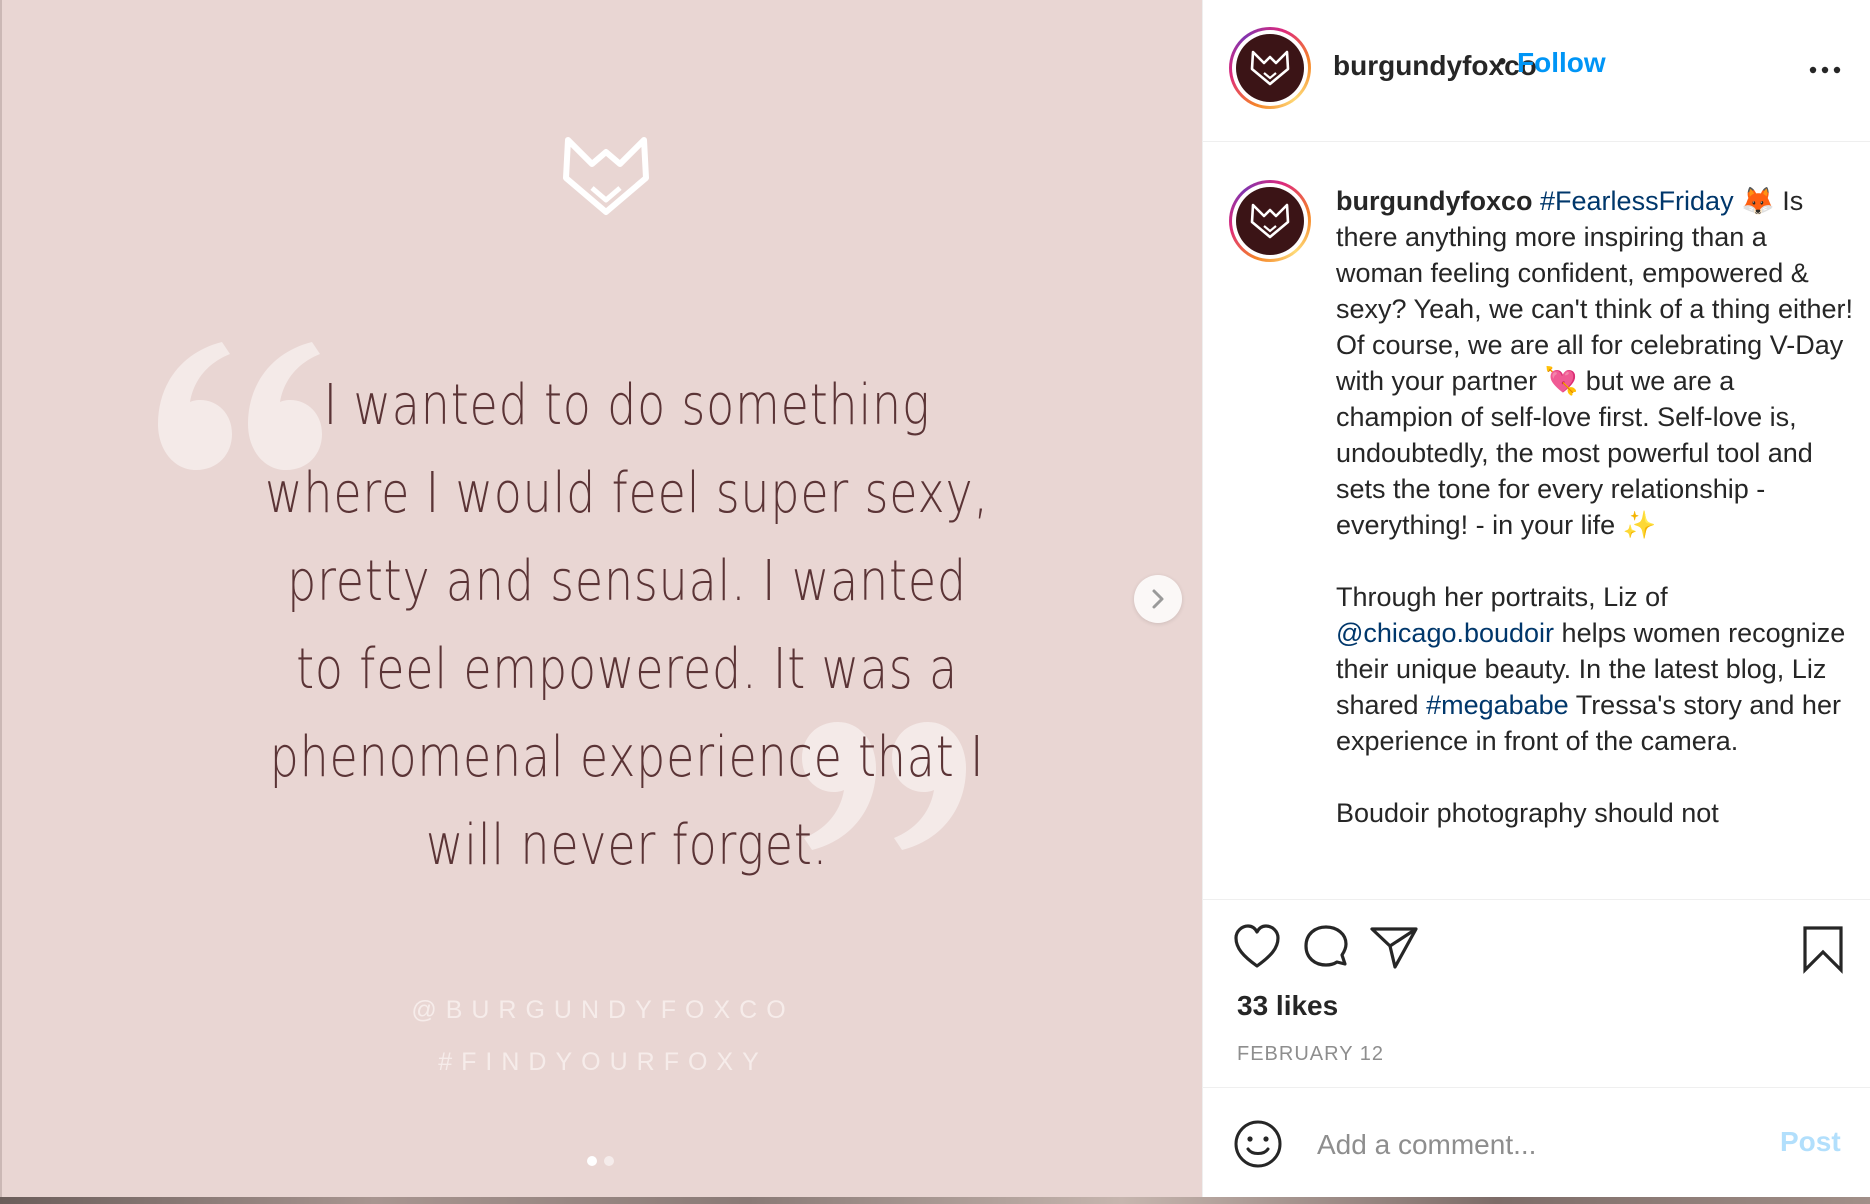  I want to click on sparkle-emoji: ✨, so click(1639, 525).